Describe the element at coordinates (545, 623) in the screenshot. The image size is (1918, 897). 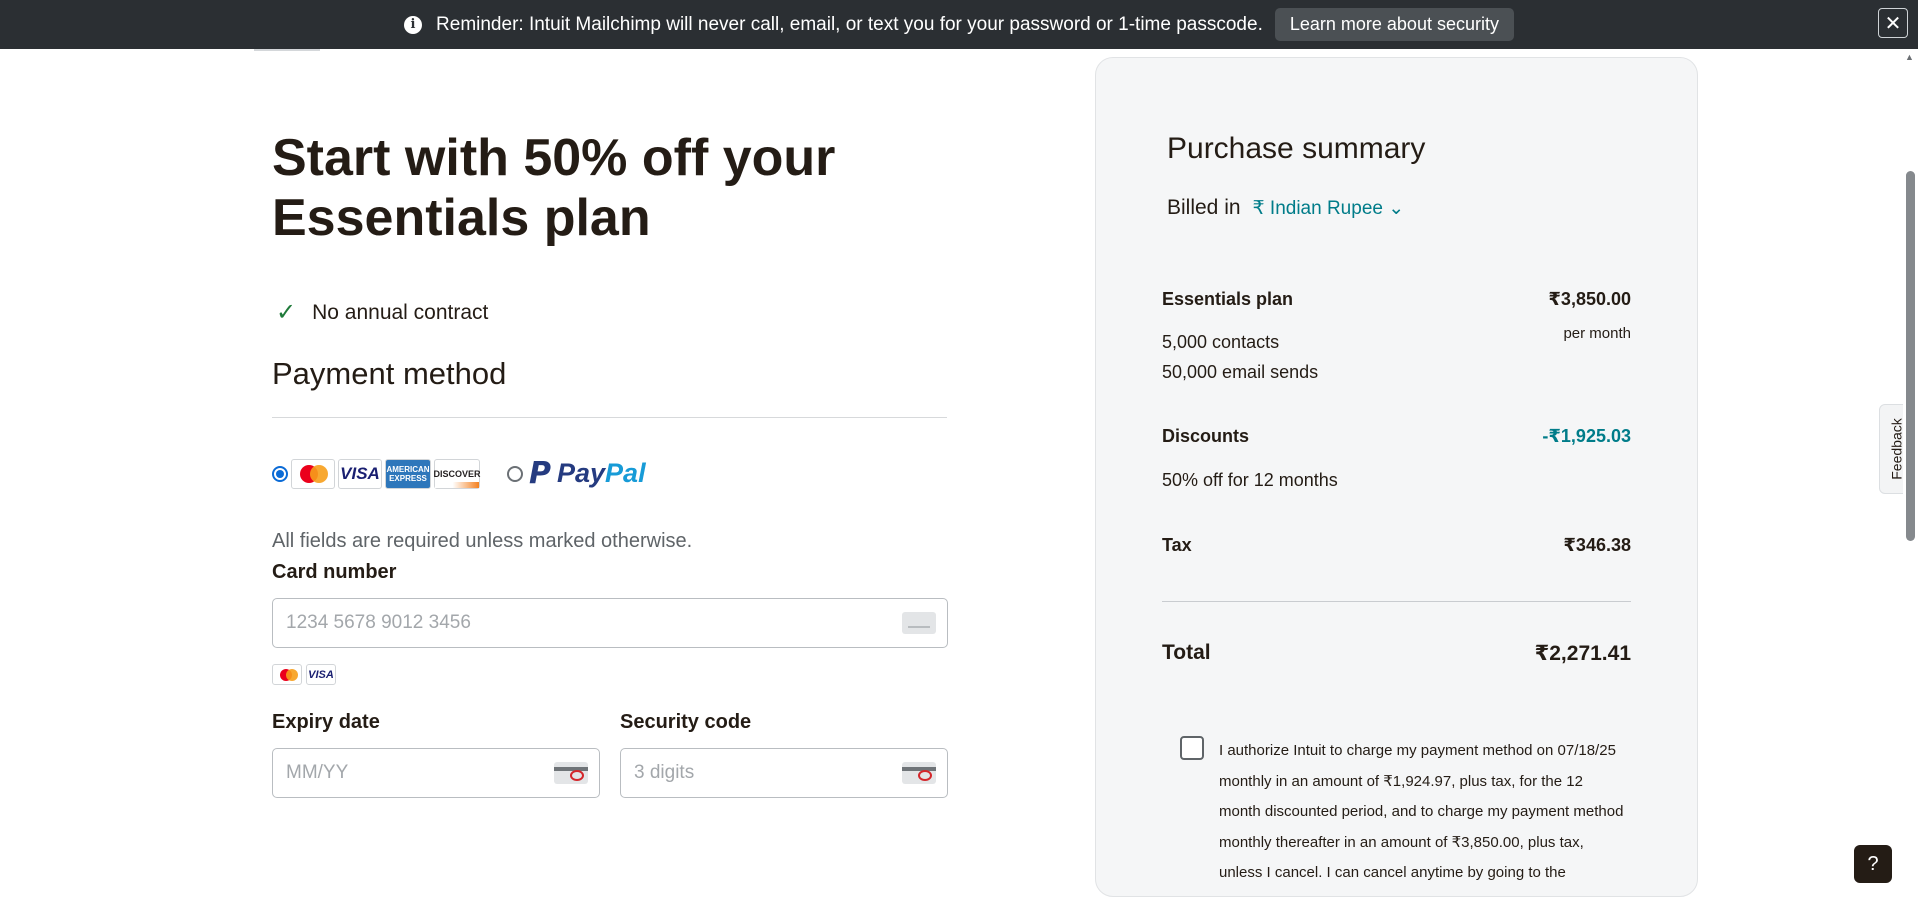
I see `card-number-input` at that location.